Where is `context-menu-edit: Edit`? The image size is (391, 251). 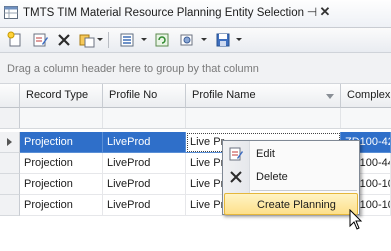
context-menu-edit: Edit is located at coordinates (291, 154).